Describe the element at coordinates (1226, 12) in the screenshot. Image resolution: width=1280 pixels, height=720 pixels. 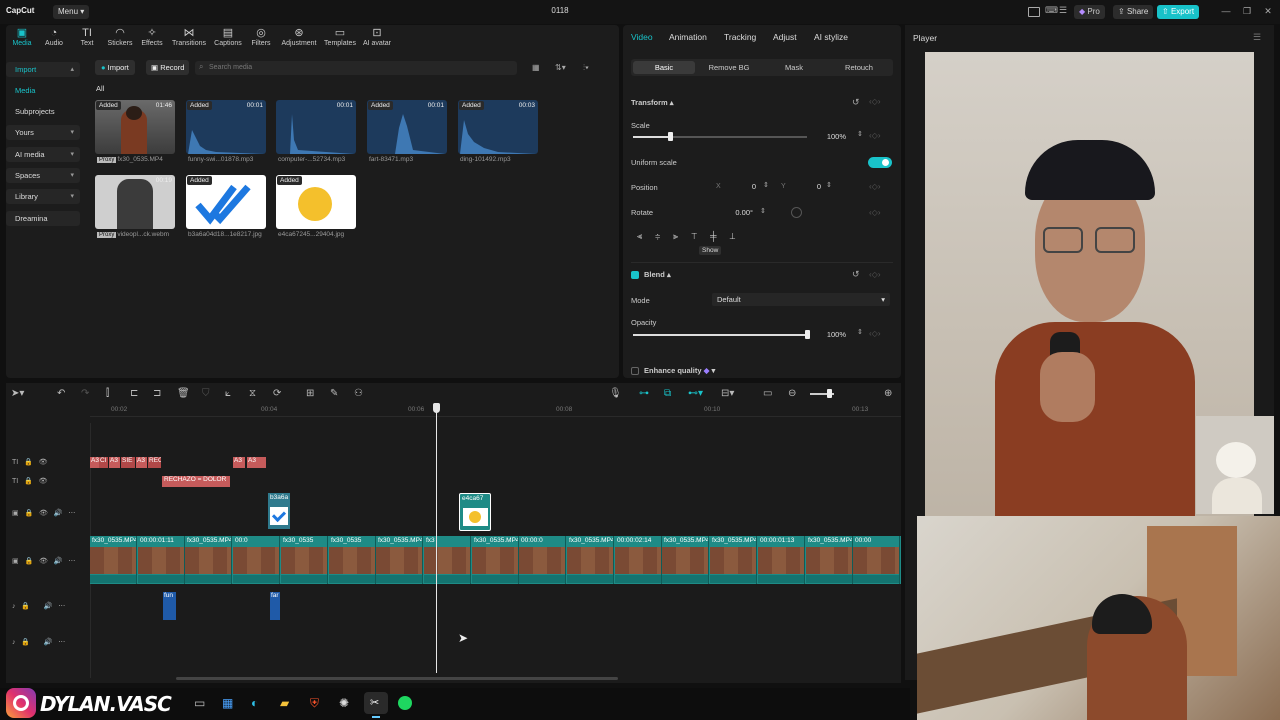
I see `minimize-icon: —` at that location.